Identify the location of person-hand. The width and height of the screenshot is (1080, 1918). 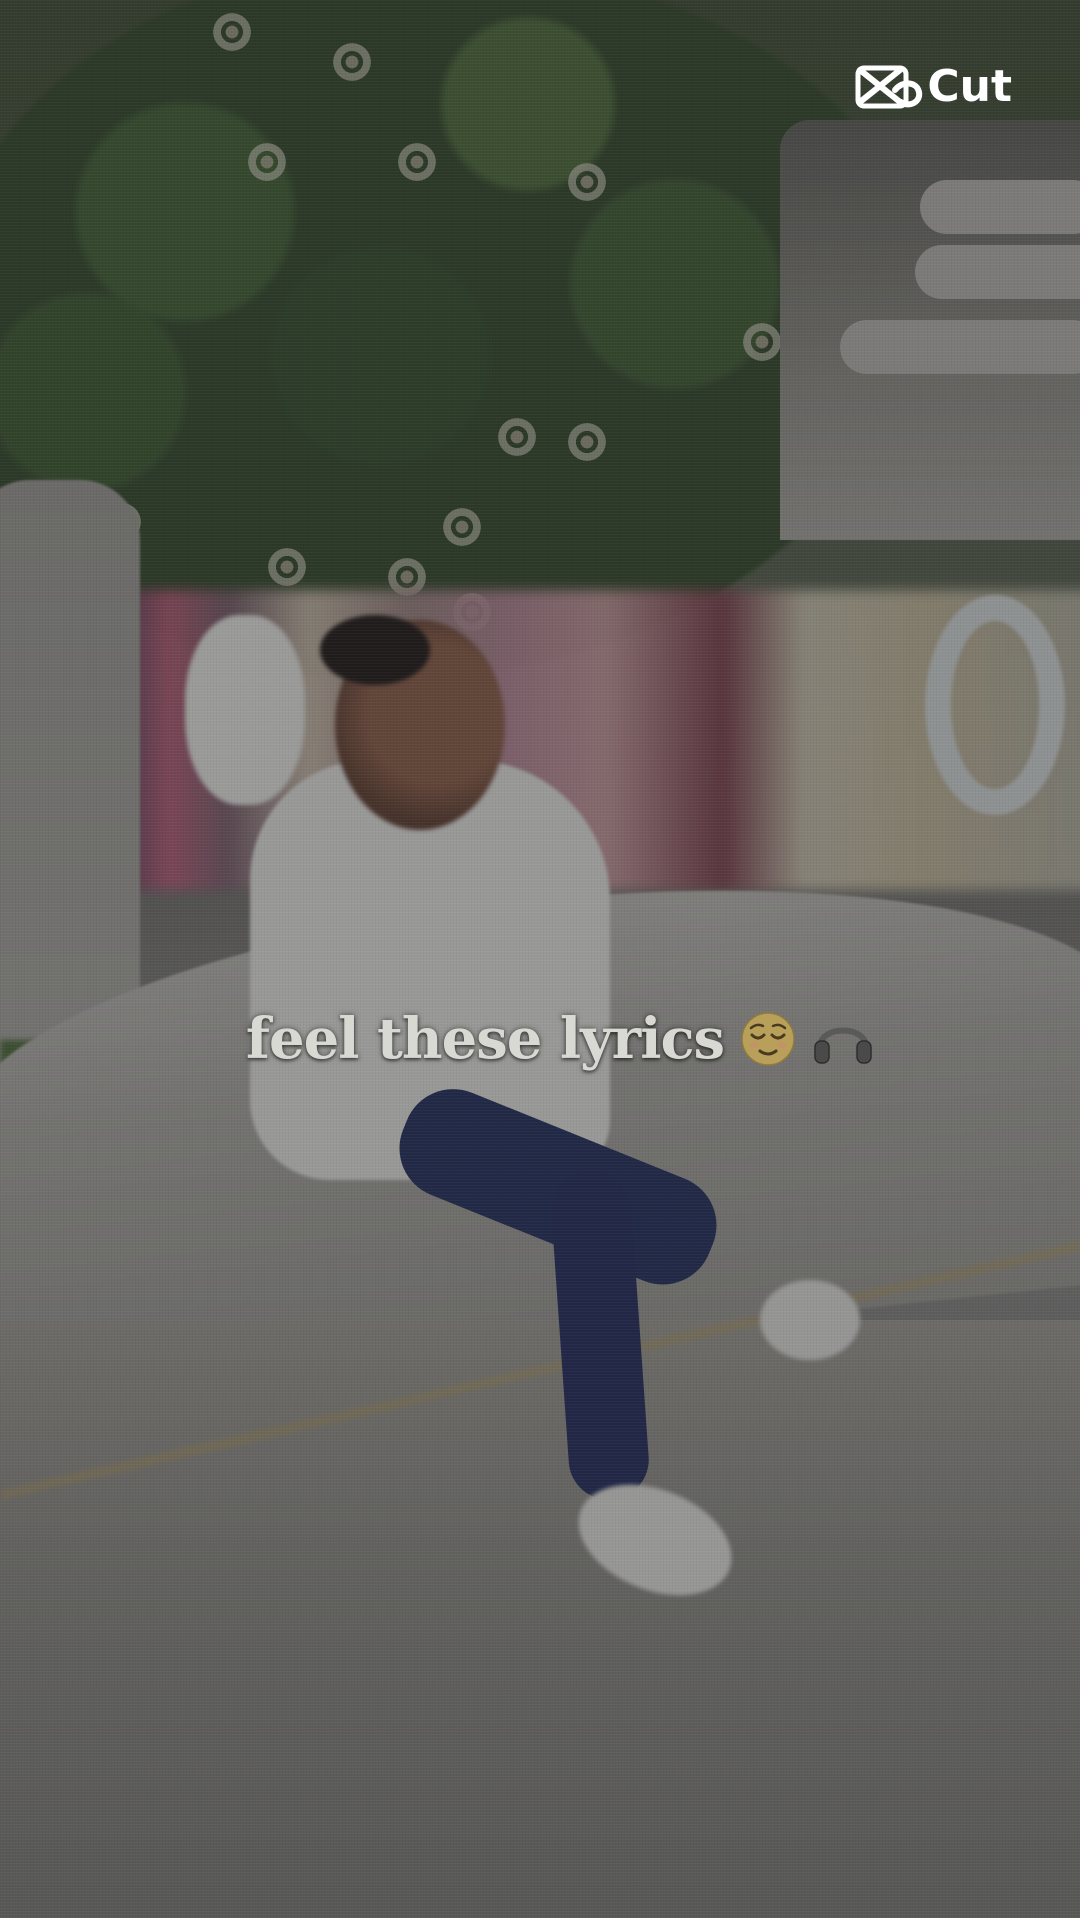
(245, 710).